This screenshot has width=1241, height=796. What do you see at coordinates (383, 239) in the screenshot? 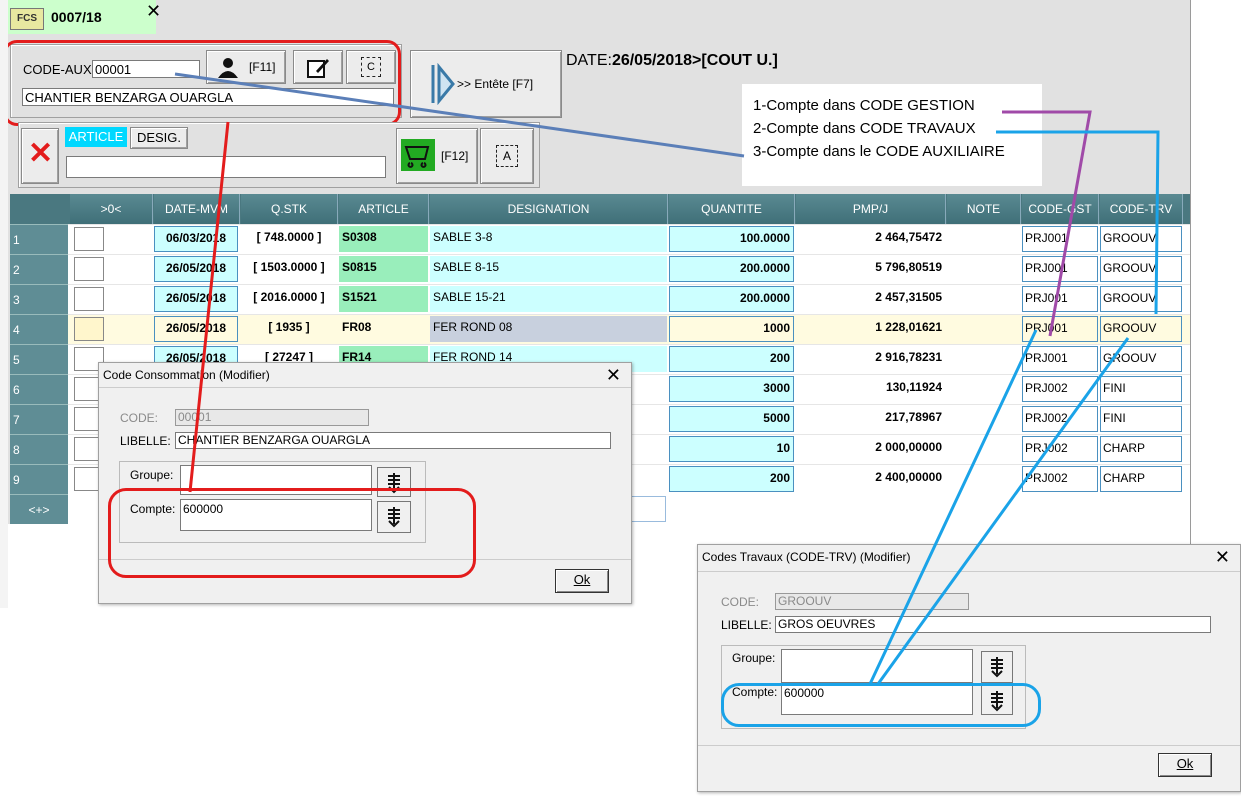
I see `article-cell: S0308` at bounding box center [383, 239].